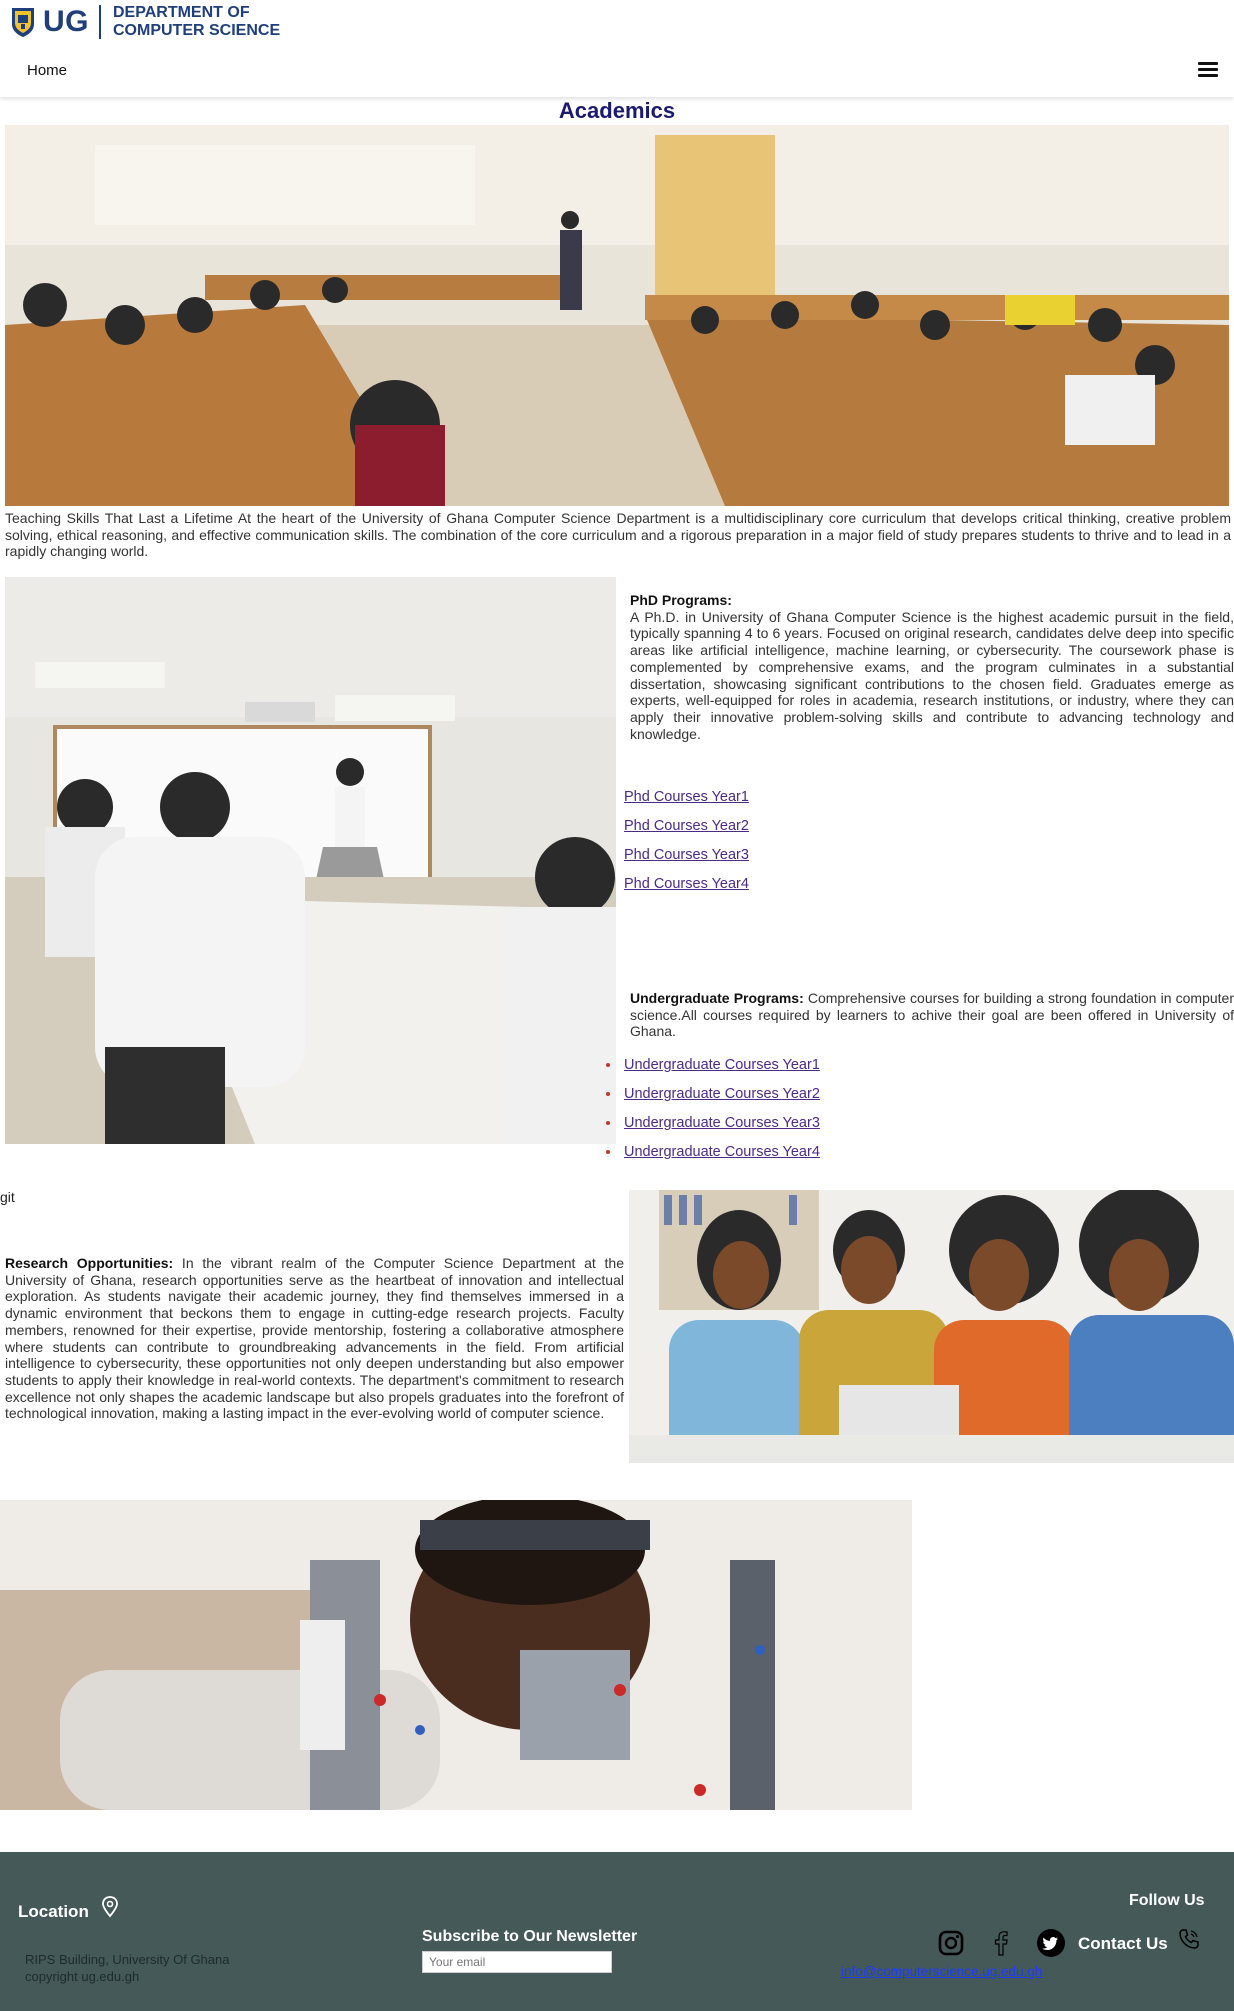 This screenshot has height=2011, width=1234. I want to click on location-pin-icon, so click(109, 1907).